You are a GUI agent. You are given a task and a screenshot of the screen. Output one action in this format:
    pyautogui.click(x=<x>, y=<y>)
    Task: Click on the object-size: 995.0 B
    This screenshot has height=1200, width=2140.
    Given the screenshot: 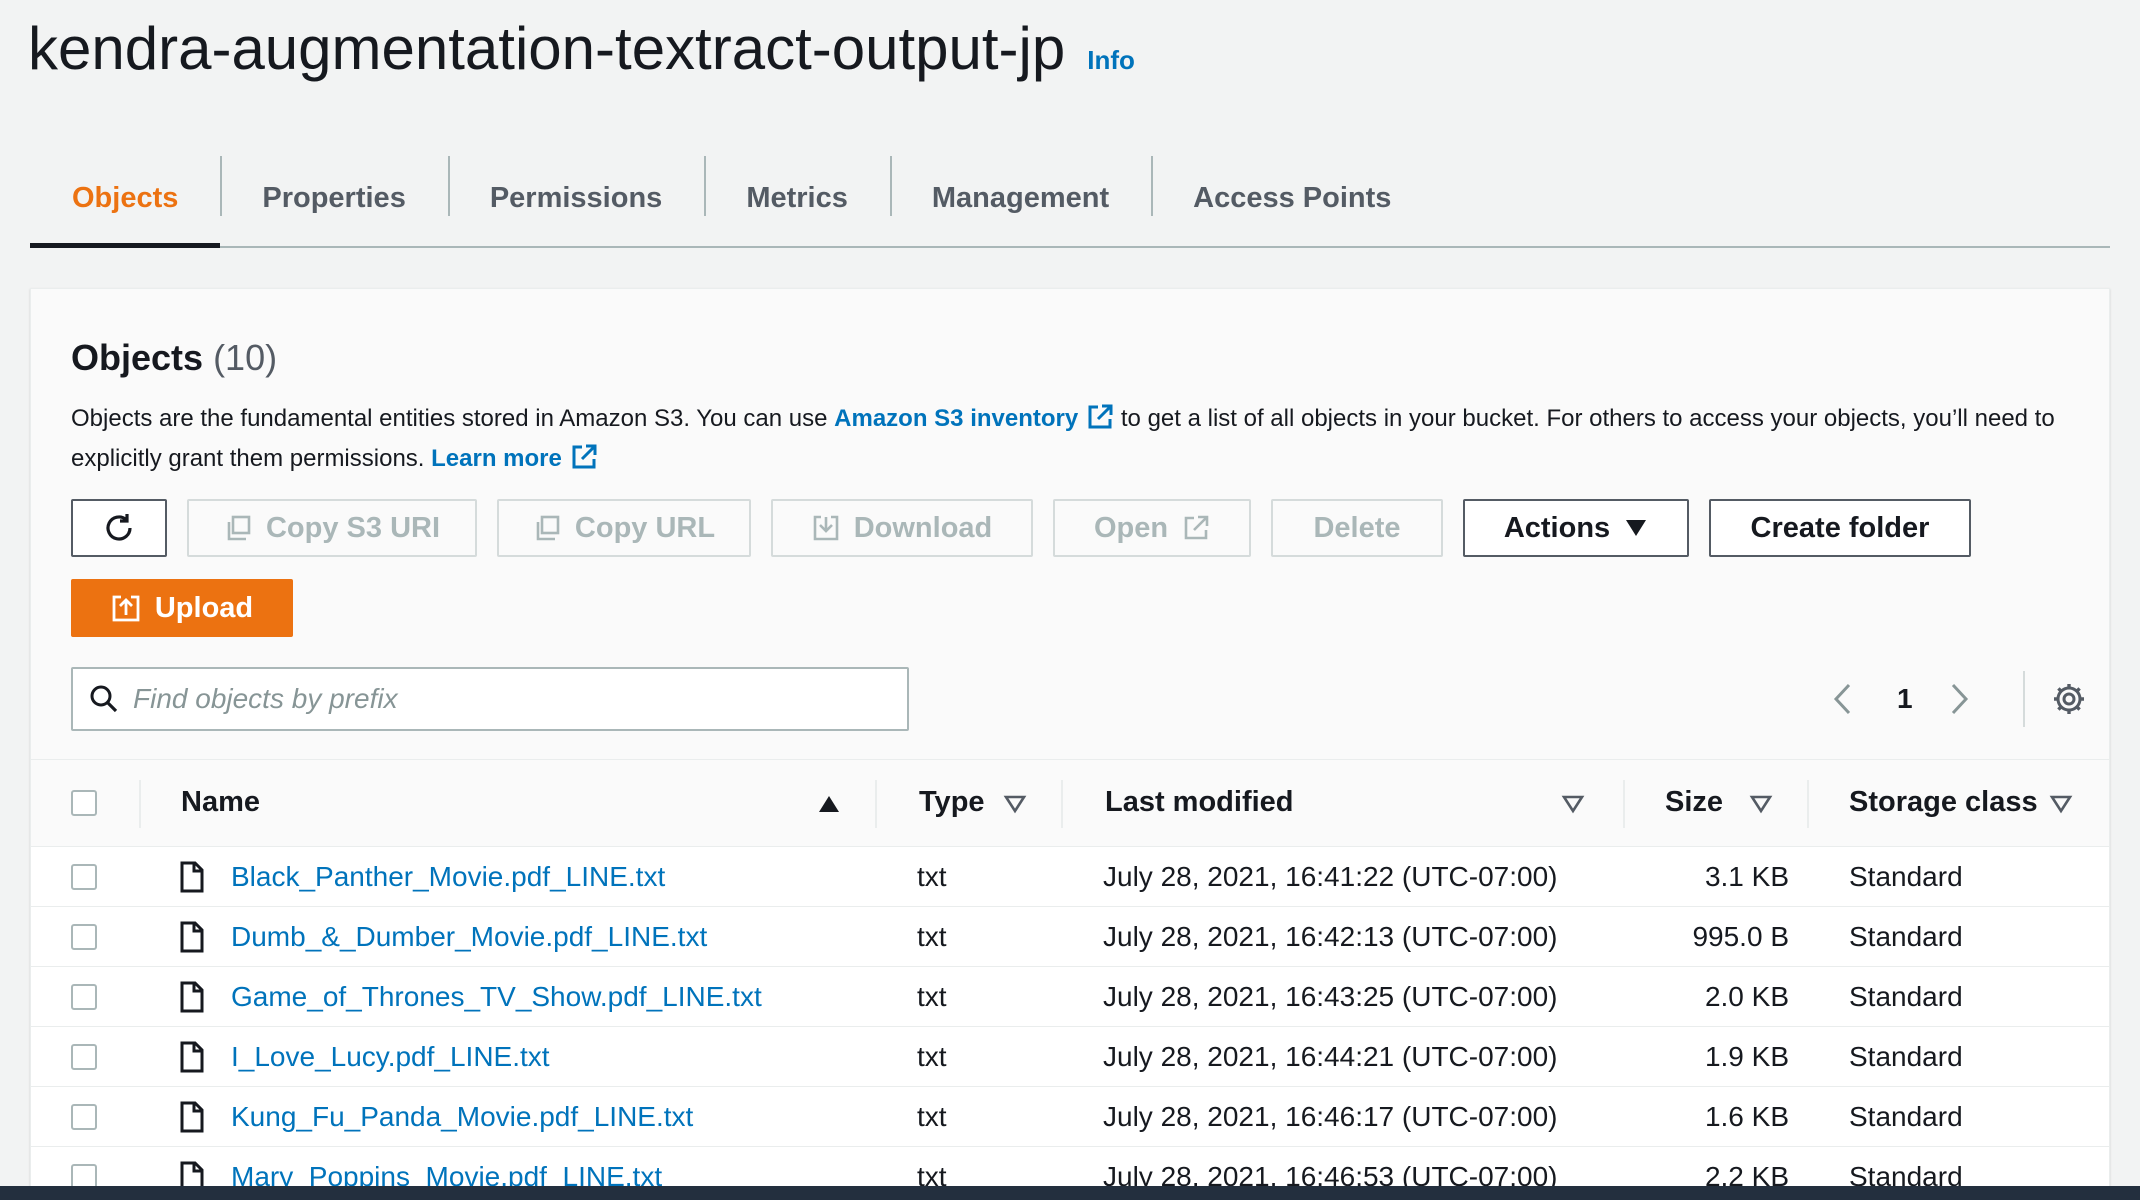 What is the action you would take?
    pyautogui.click(x=1740, y=936)
    